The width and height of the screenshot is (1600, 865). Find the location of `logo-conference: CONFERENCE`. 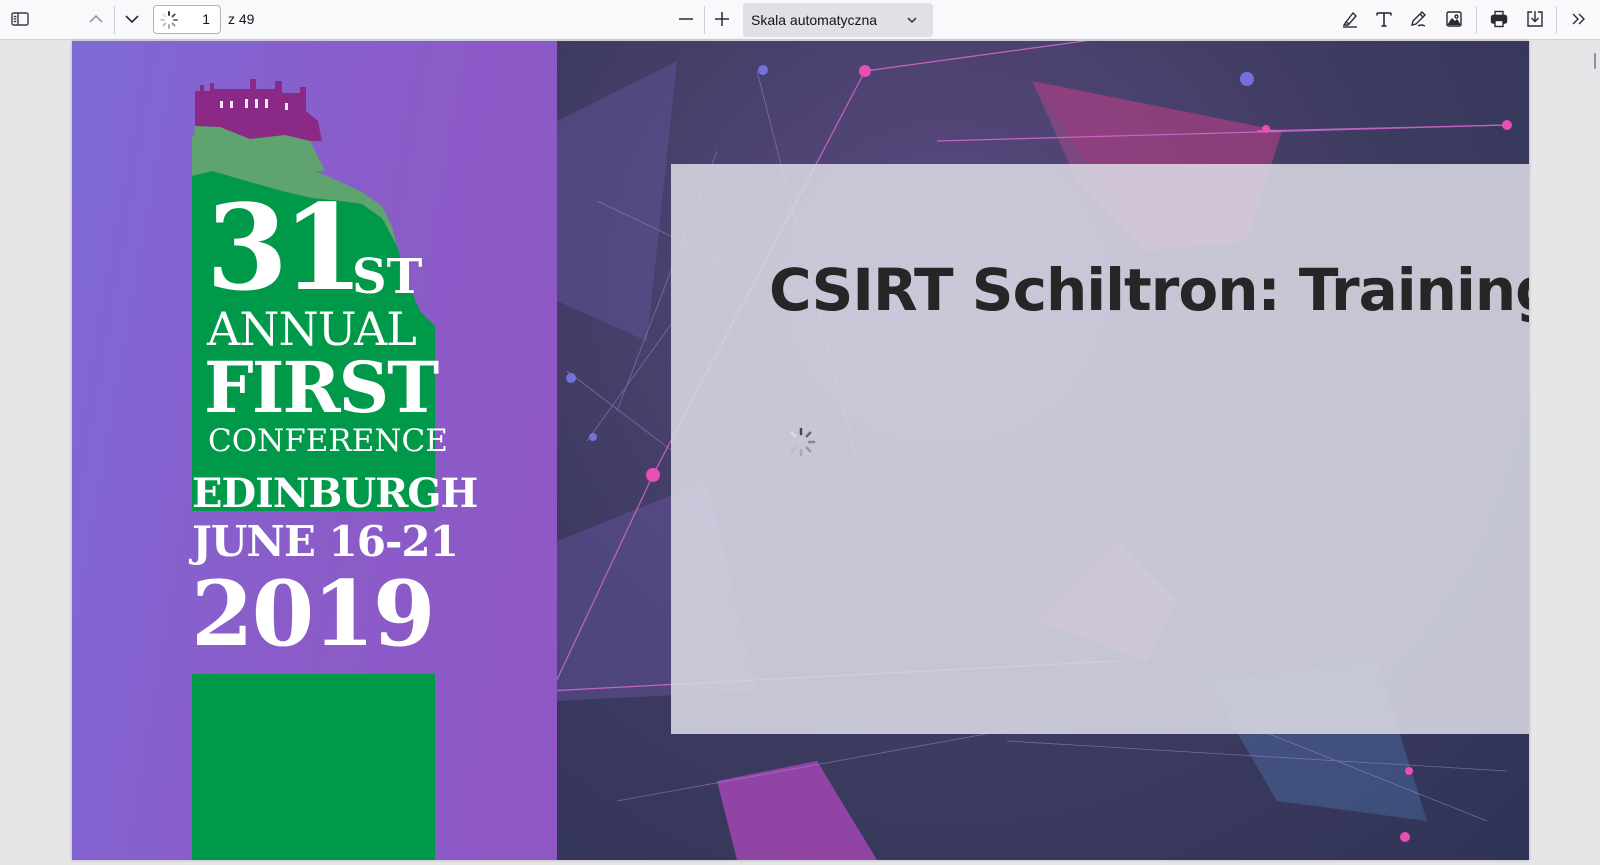

logo-conference: CONFERENCE is located at coordinates (328, 441).